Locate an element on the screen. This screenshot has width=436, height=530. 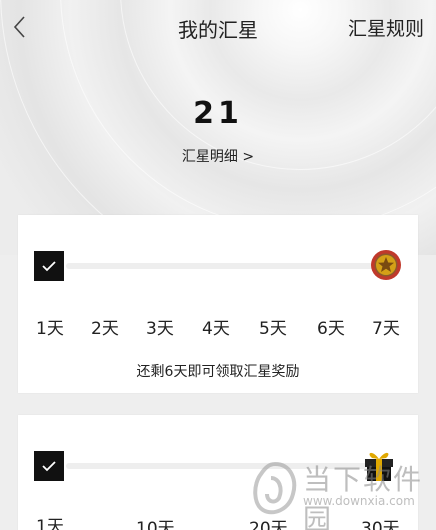
progress-track is located at coordinates (224, 266).